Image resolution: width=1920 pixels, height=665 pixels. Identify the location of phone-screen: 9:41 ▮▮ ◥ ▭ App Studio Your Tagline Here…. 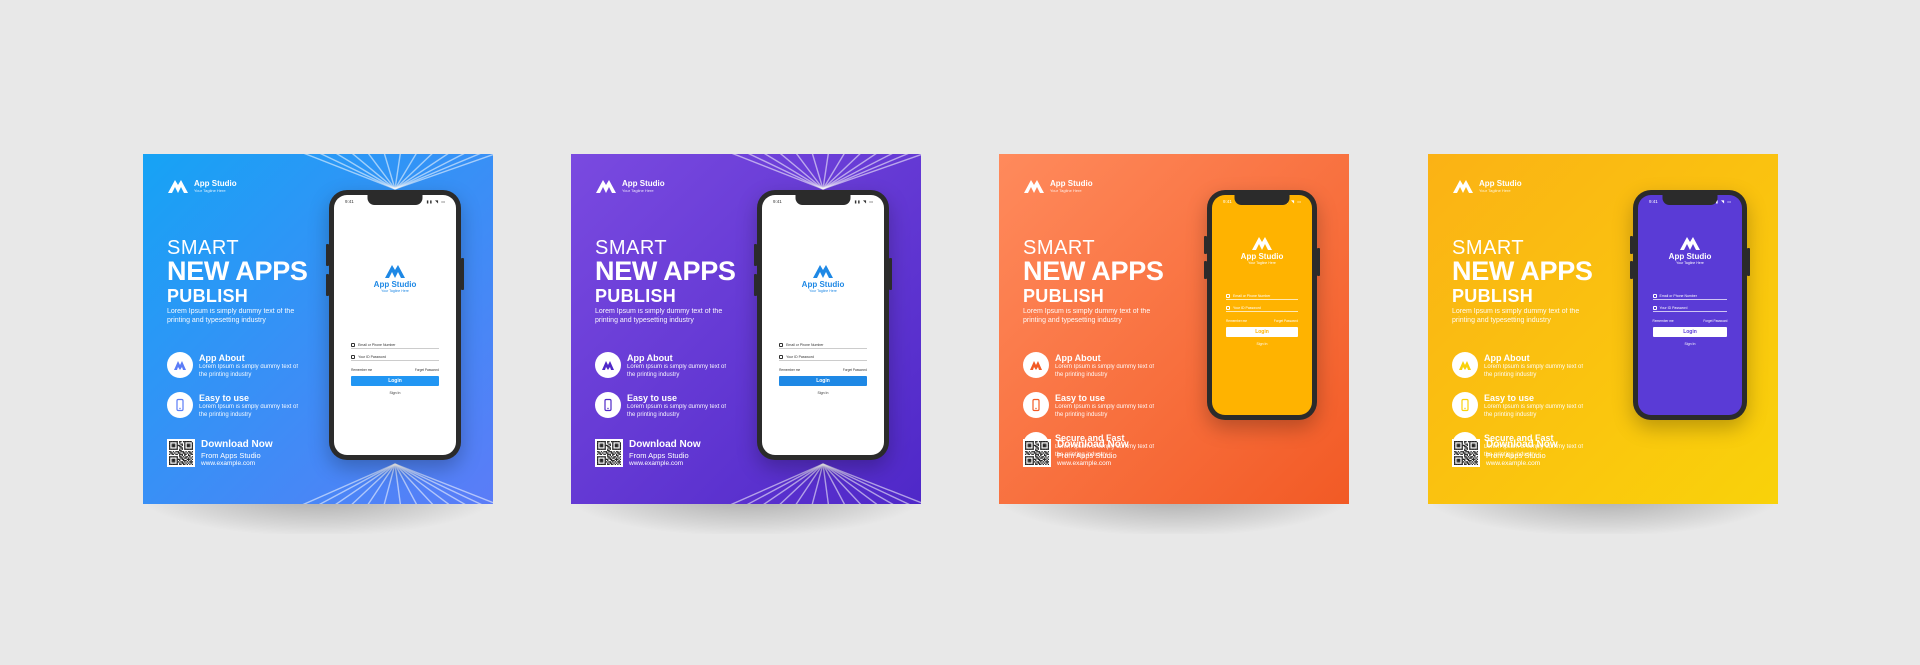
(1262, 305).